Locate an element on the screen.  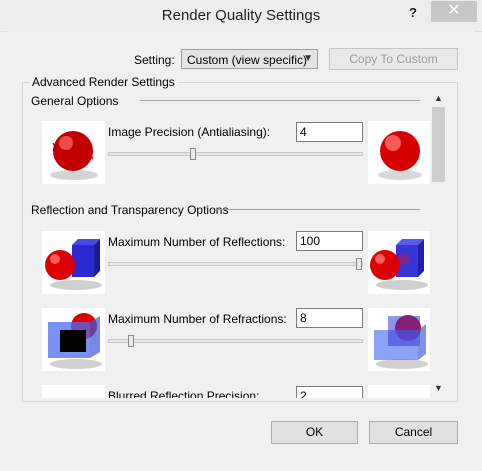
reflections-low-preview is located at coordinates (73, 262).